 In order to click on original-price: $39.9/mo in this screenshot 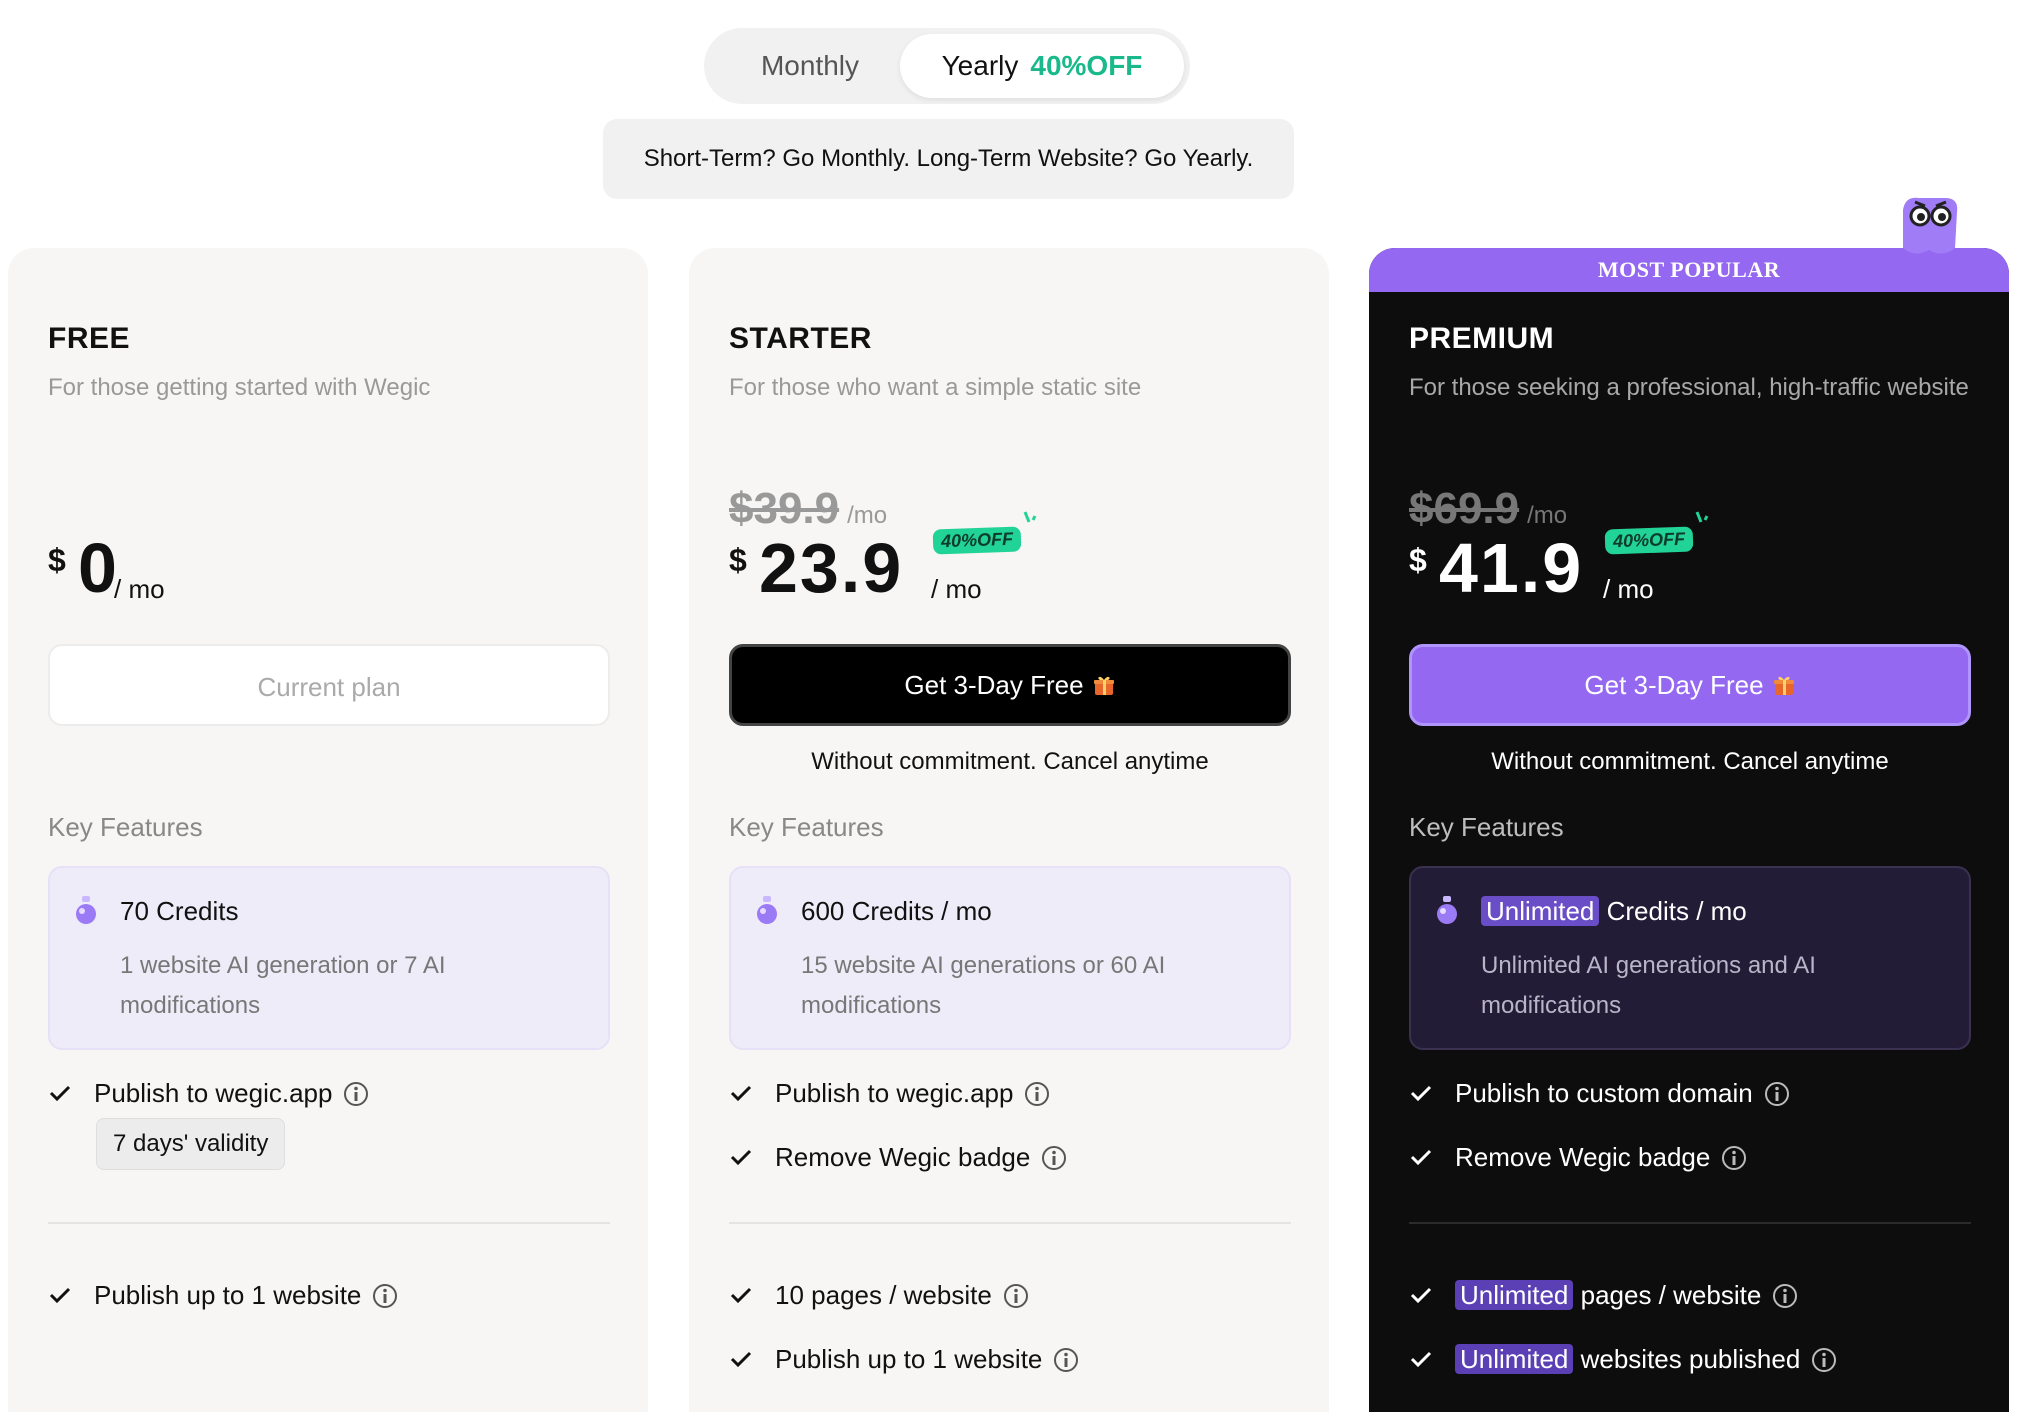, I will do `click(808, 509)`.